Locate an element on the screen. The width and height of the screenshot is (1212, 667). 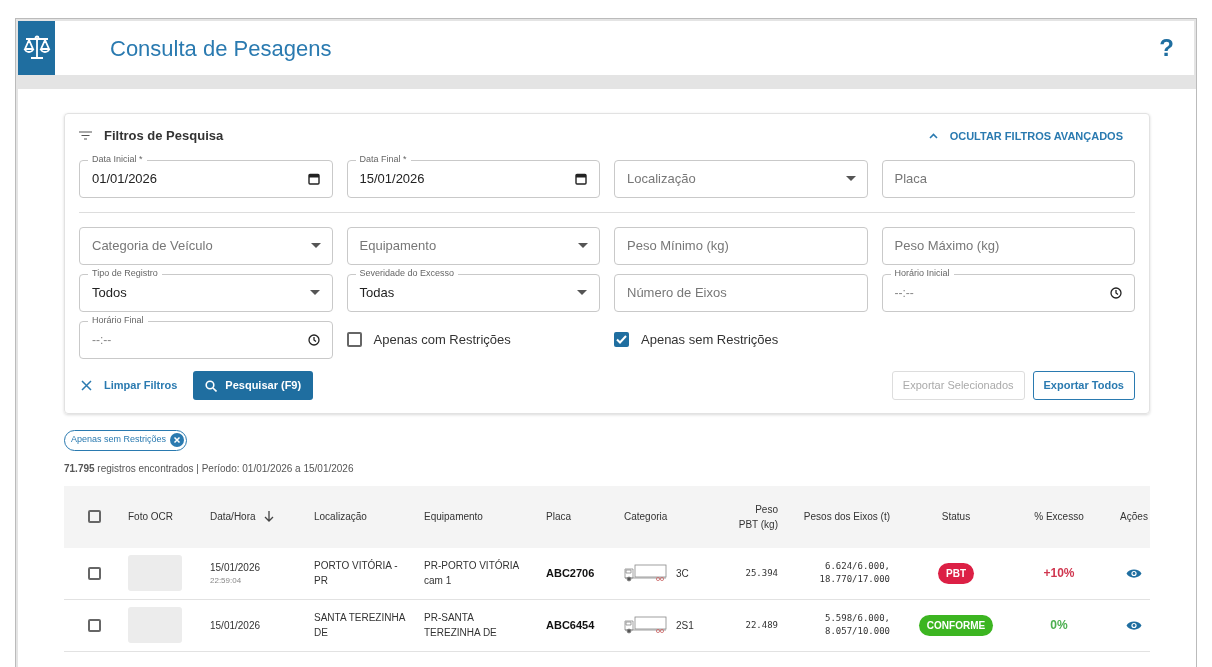
location-cell: SANTA TEREZINHA DE is located at coordinates (359, 625).